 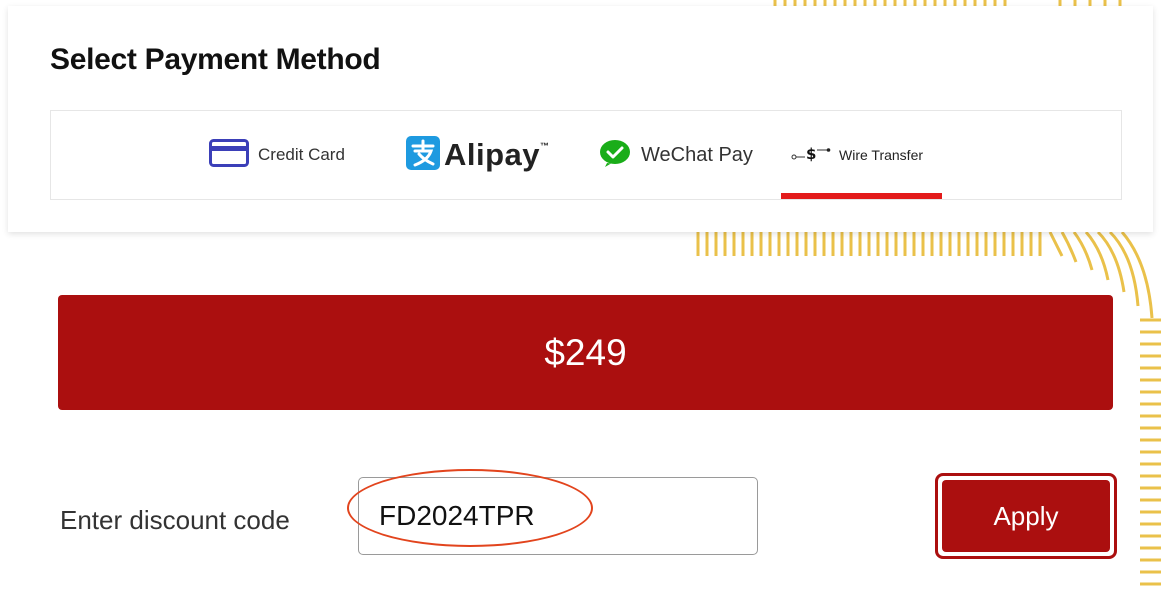 I want to click on wire-transfer-icon: $, so click(x=811, y=155).